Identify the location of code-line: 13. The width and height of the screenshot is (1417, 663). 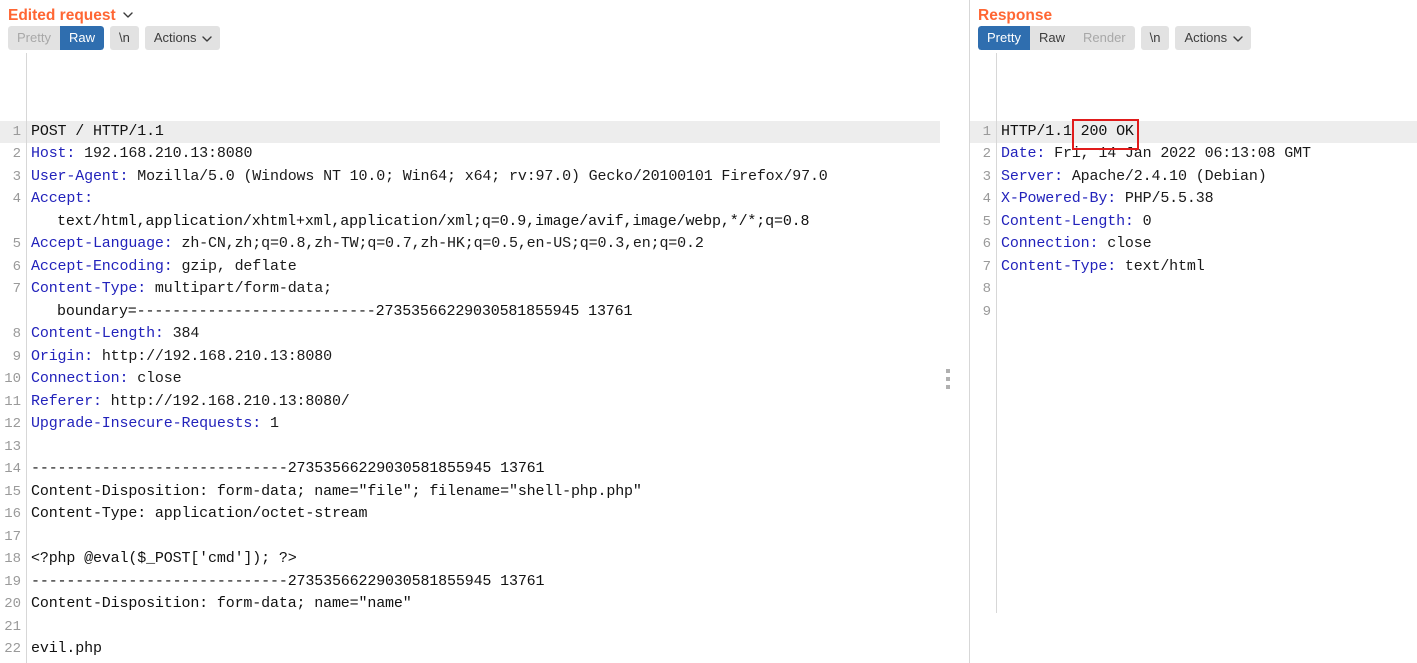
(470, 447).